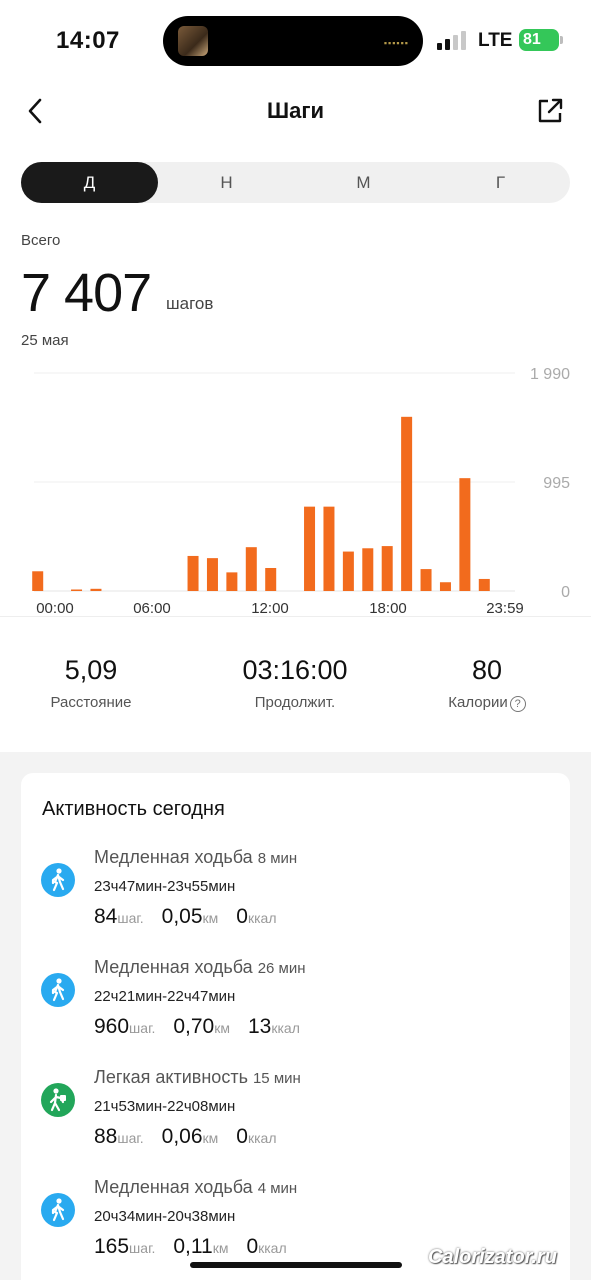 Image resolution: width=591 pixels, height=1280 pixels. What do you see at coordinates (561, 40) in the screenshot?
I see `battery-cap` at bounding box center [561, 40].